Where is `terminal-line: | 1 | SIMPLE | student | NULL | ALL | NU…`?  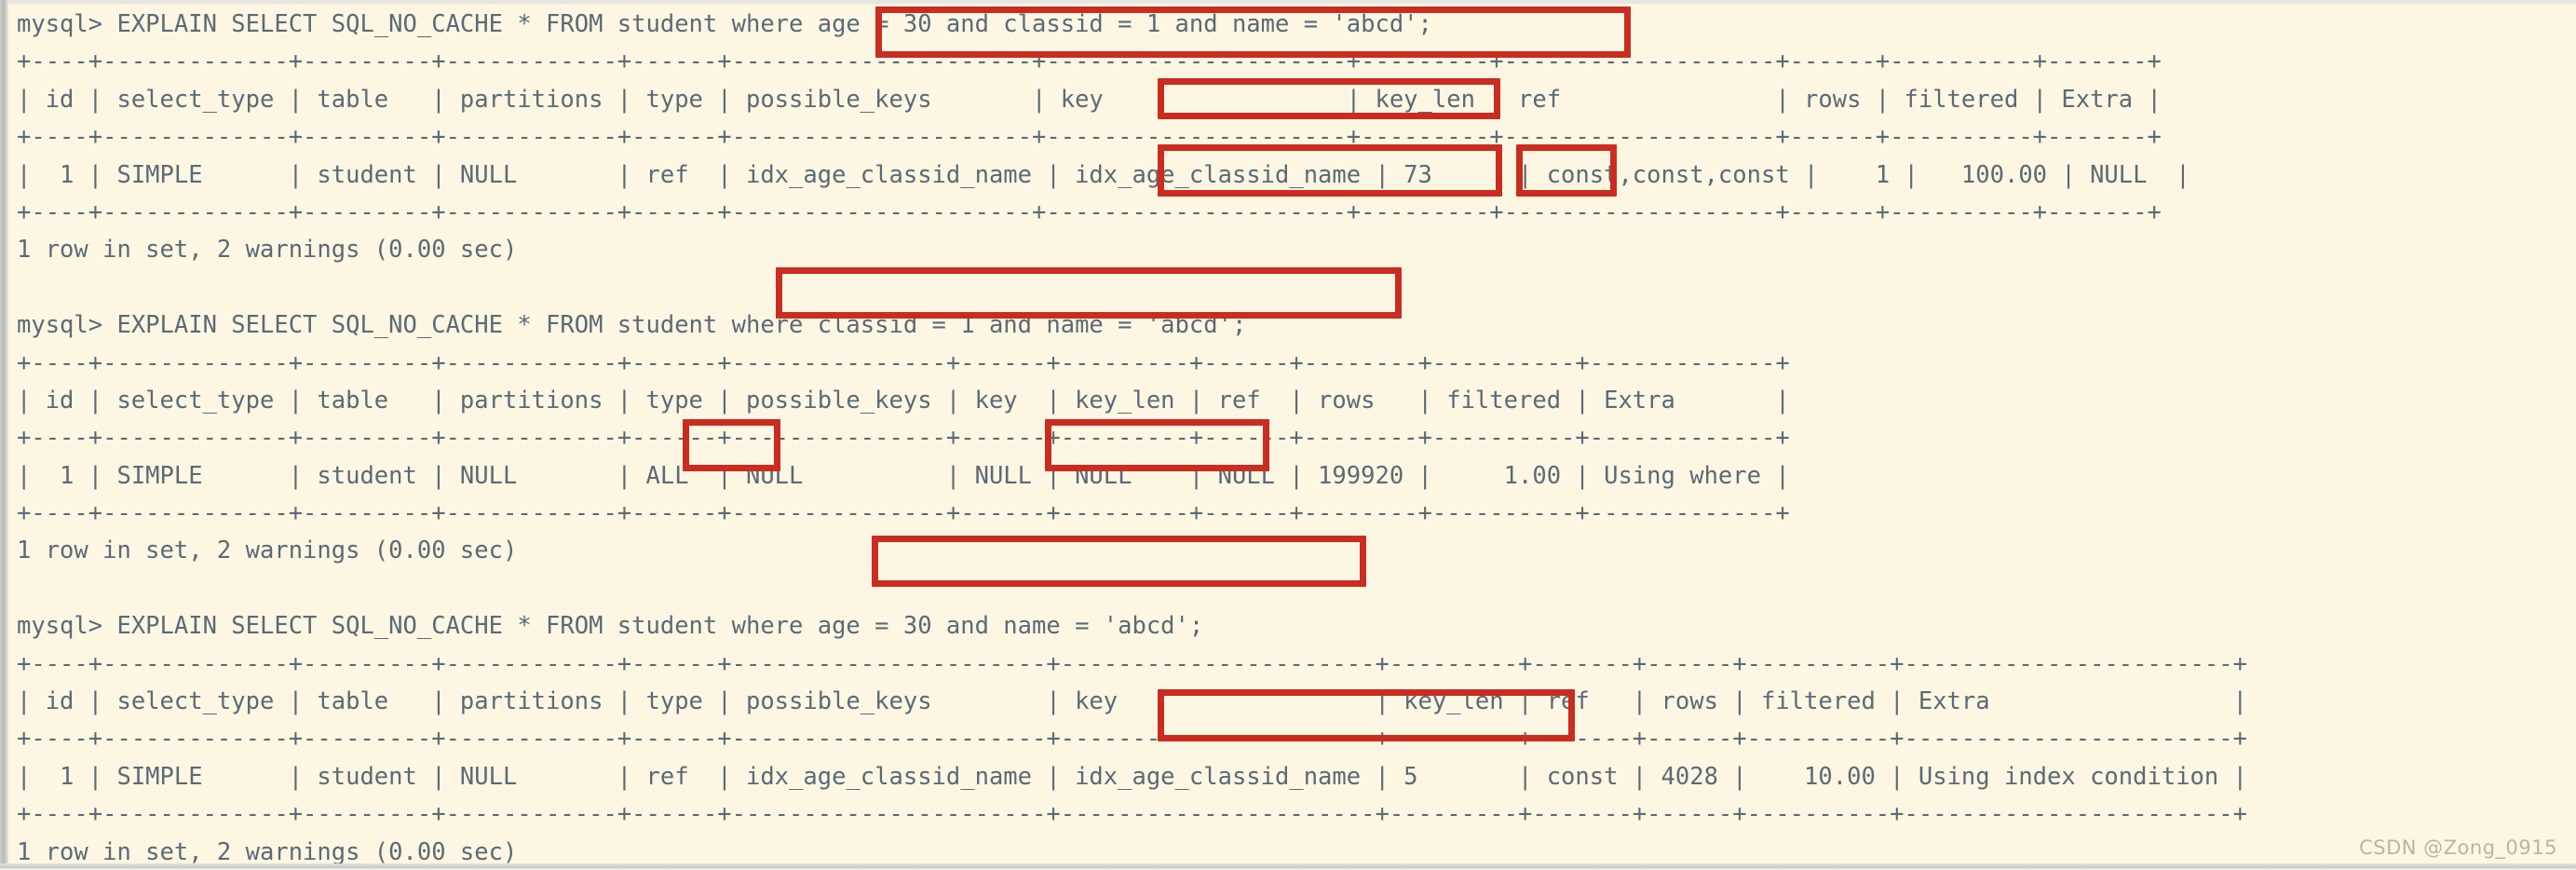
terminal-line: | 1 | SIMPLE | student | NULL | ALL | NU… is located at coordinates (903, 475).